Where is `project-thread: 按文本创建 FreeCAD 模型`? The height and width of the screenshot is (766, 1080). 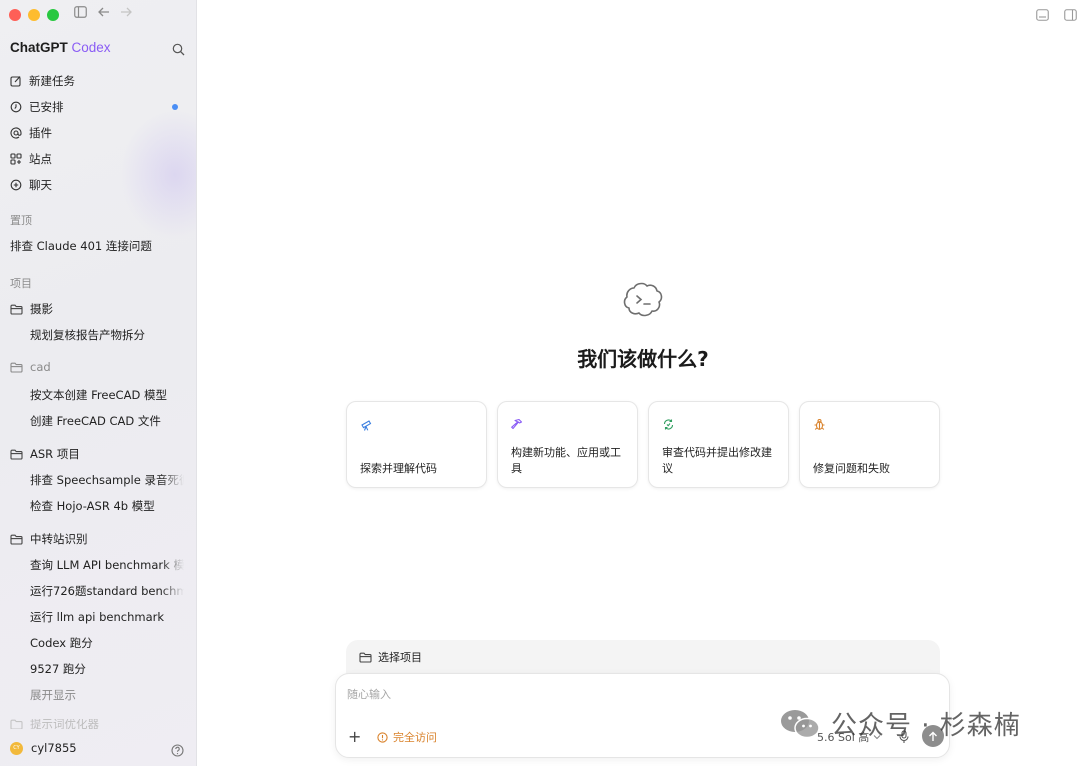
project-thread: 按文本创建 FreeCAD 模型 is located at coordinates (107, 395).